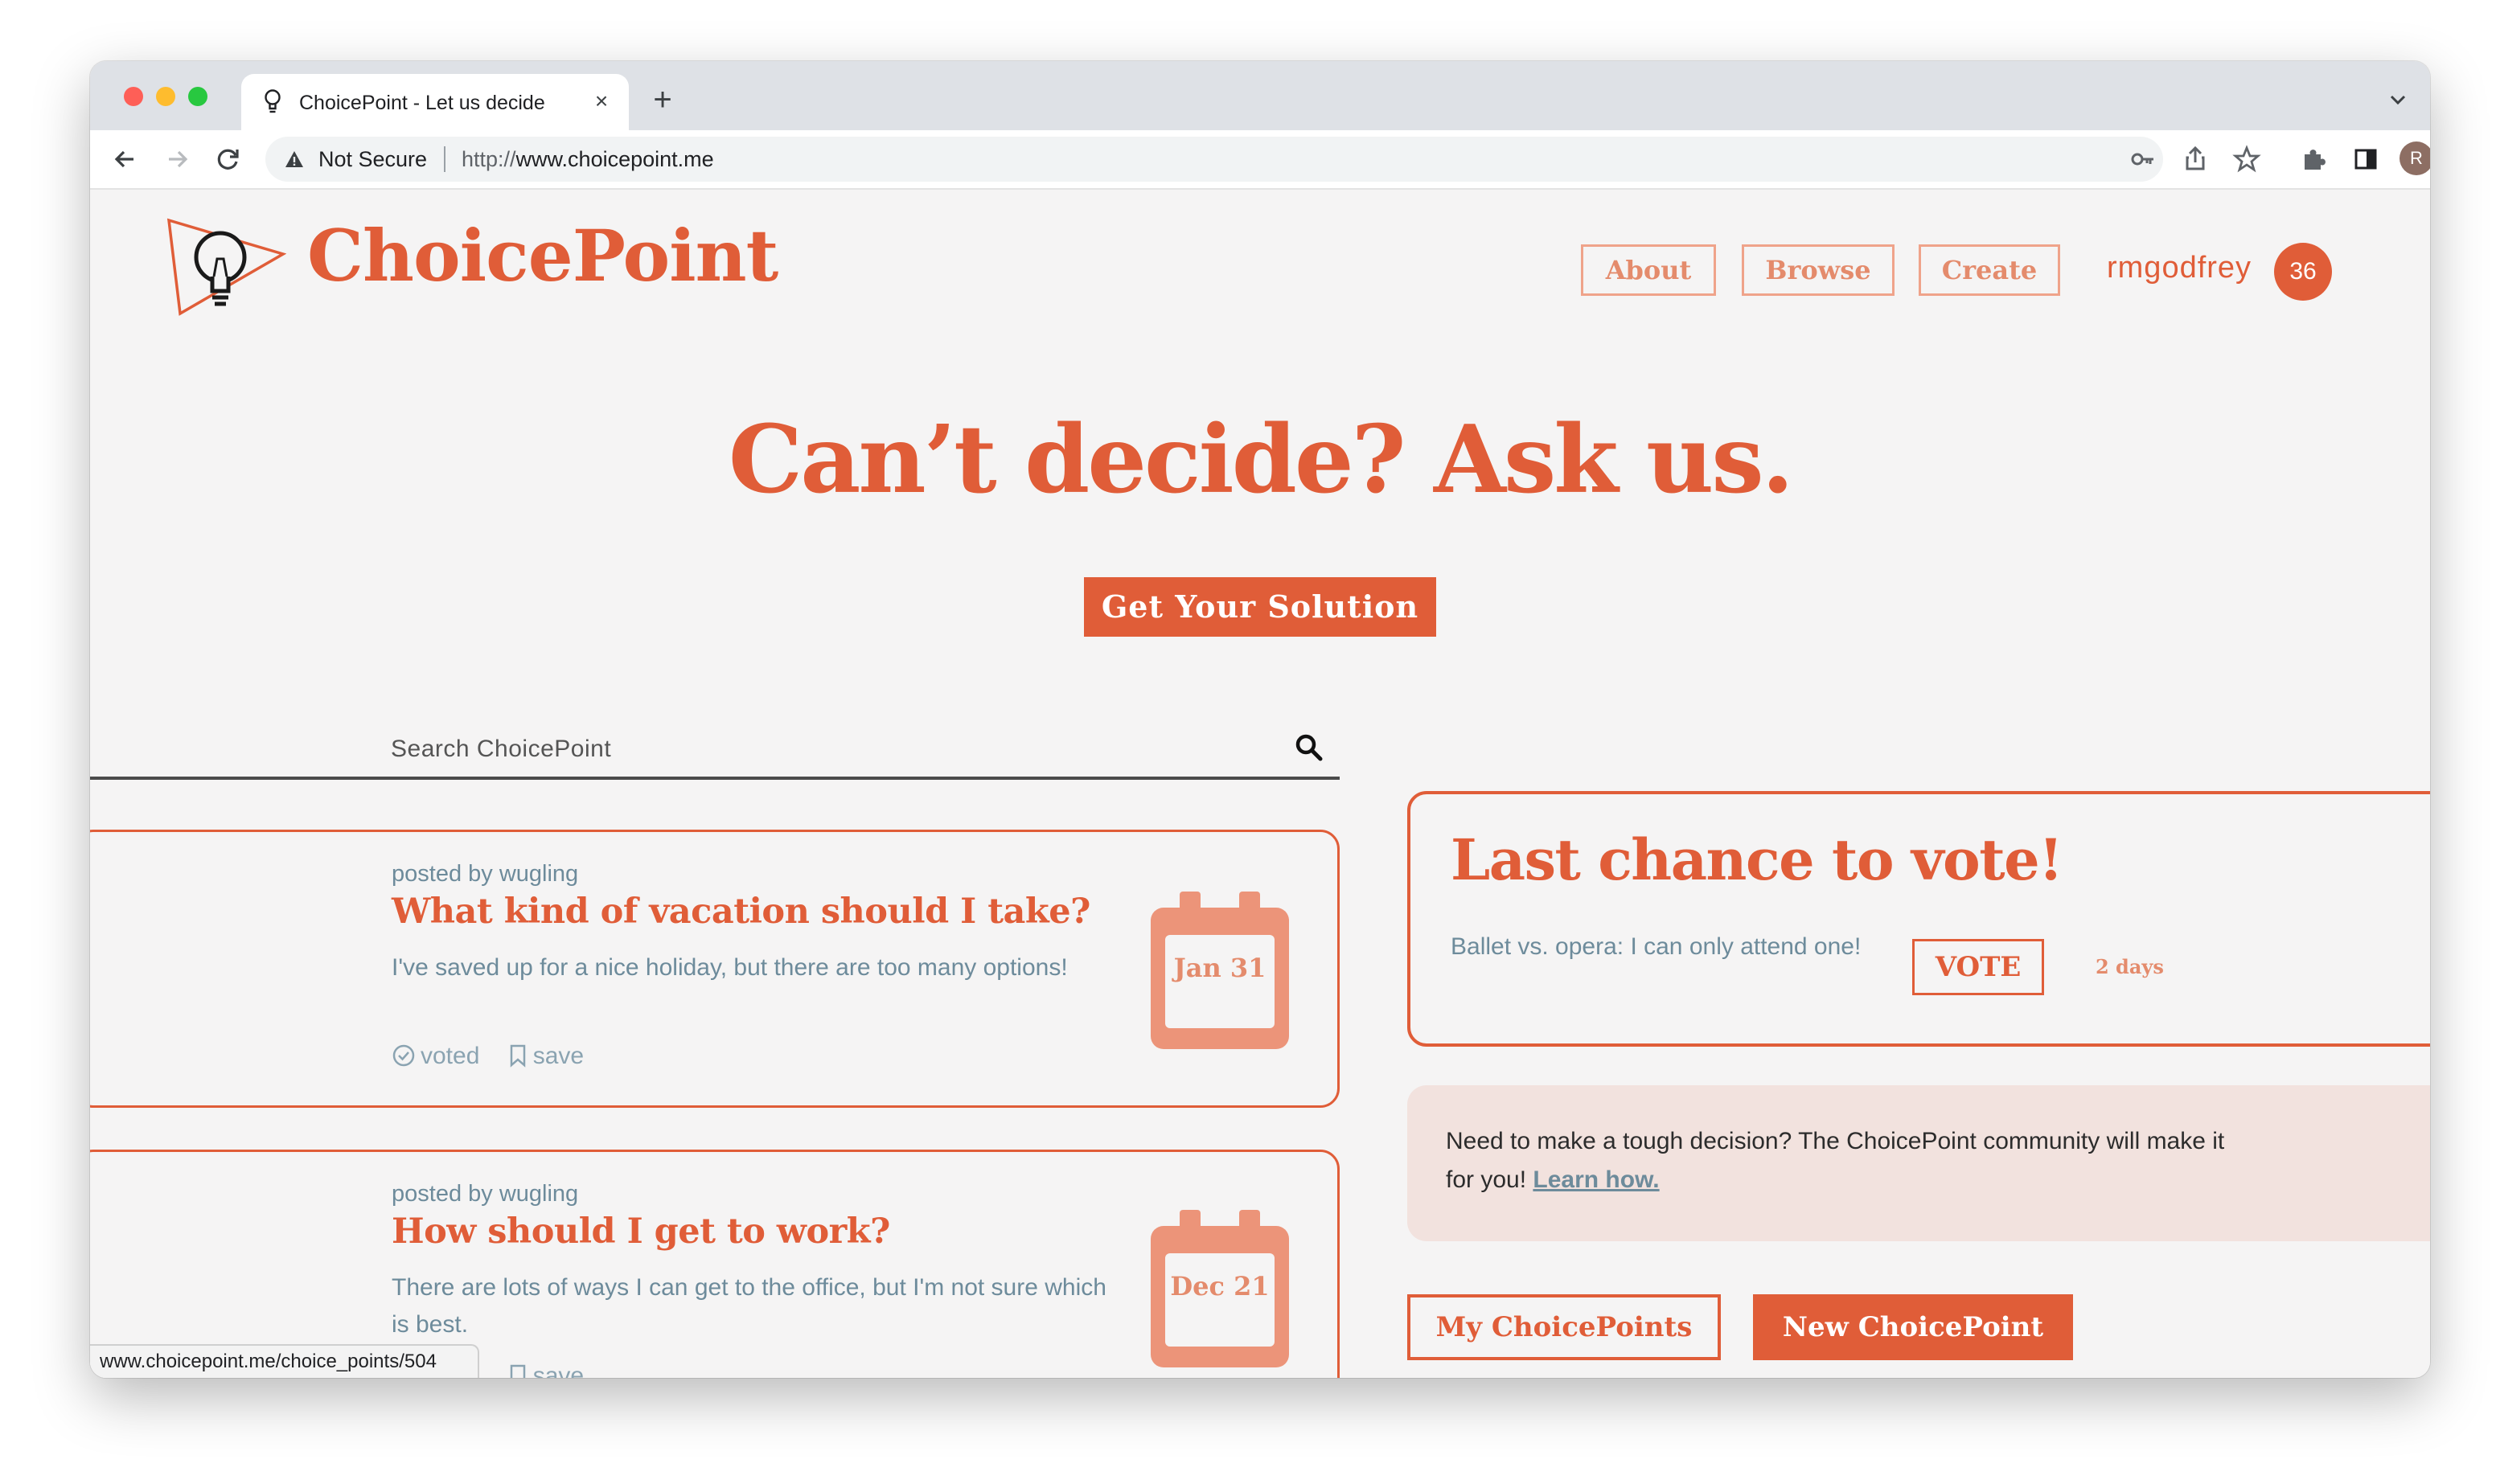 The height and width of the screenshot is (1484, 2496). What do you see at coordinates (602, 102) in the screenshot?
I see `close-tab-icon: ×` at bounding box center [602, 102].